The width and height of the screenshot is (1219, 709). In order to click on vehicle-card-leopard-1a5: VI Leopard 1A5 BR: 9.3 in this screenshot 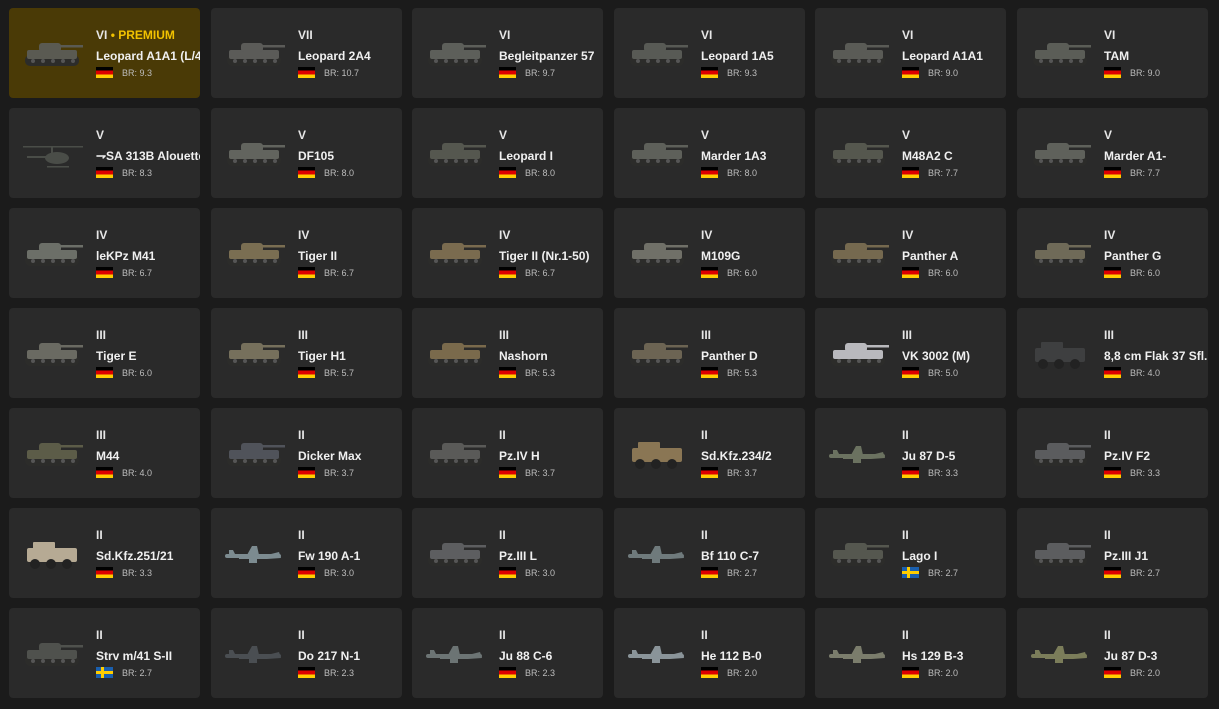, I will do `click(709, 53)`.